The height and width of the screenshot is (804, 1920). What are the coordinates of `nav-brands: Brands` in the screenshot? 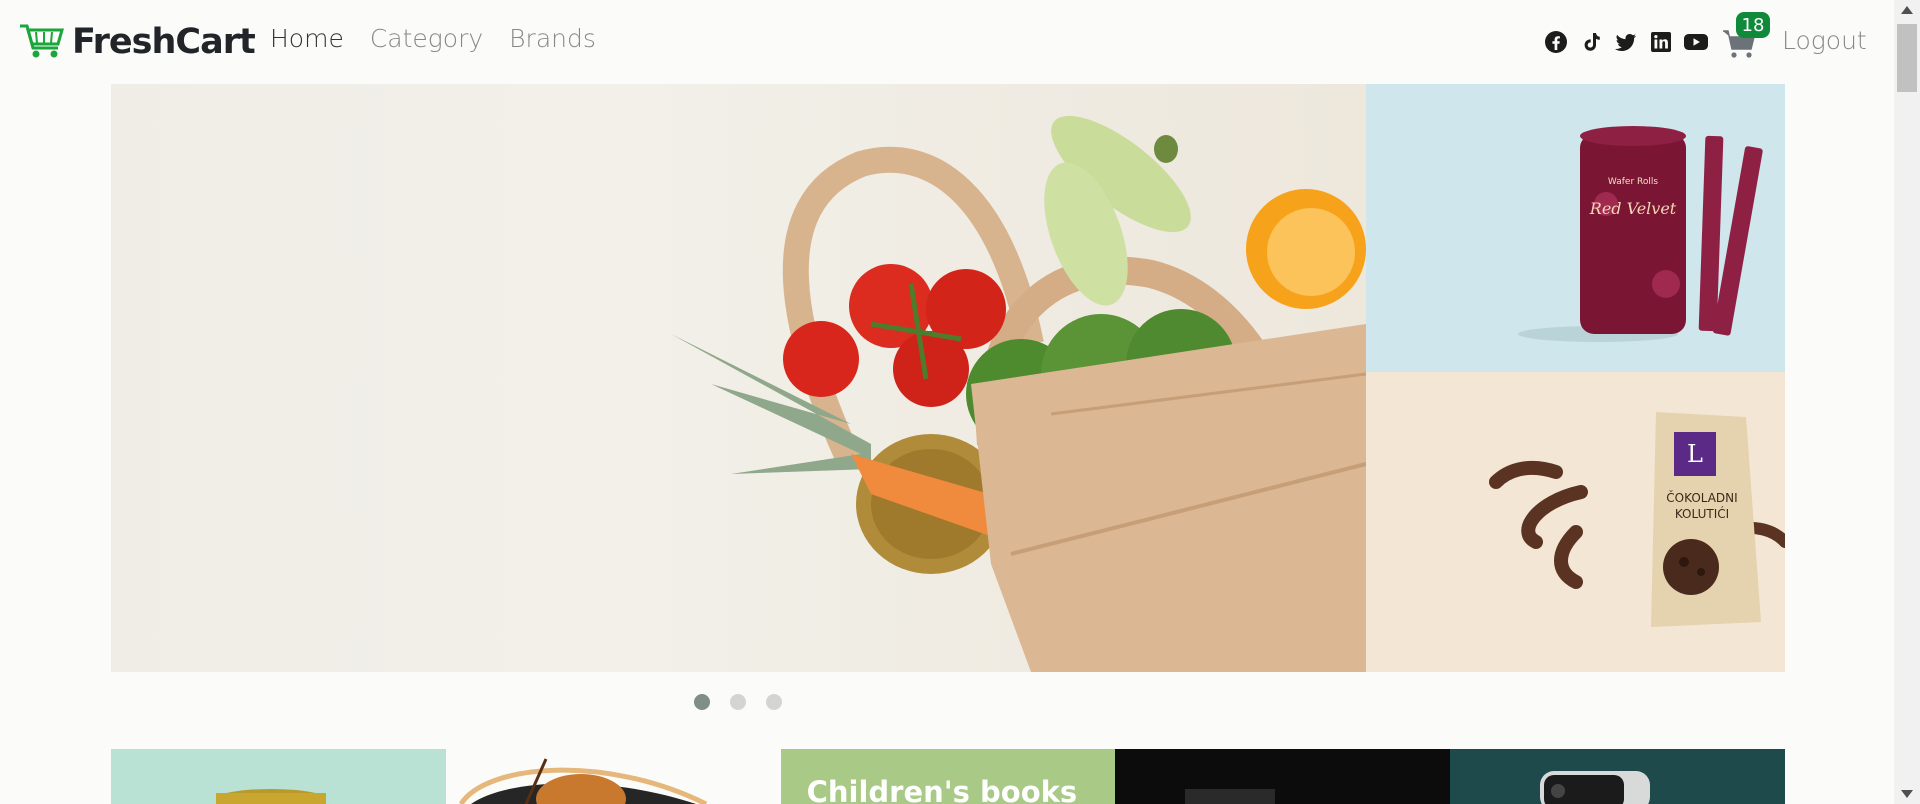 It's located at (552, 38).